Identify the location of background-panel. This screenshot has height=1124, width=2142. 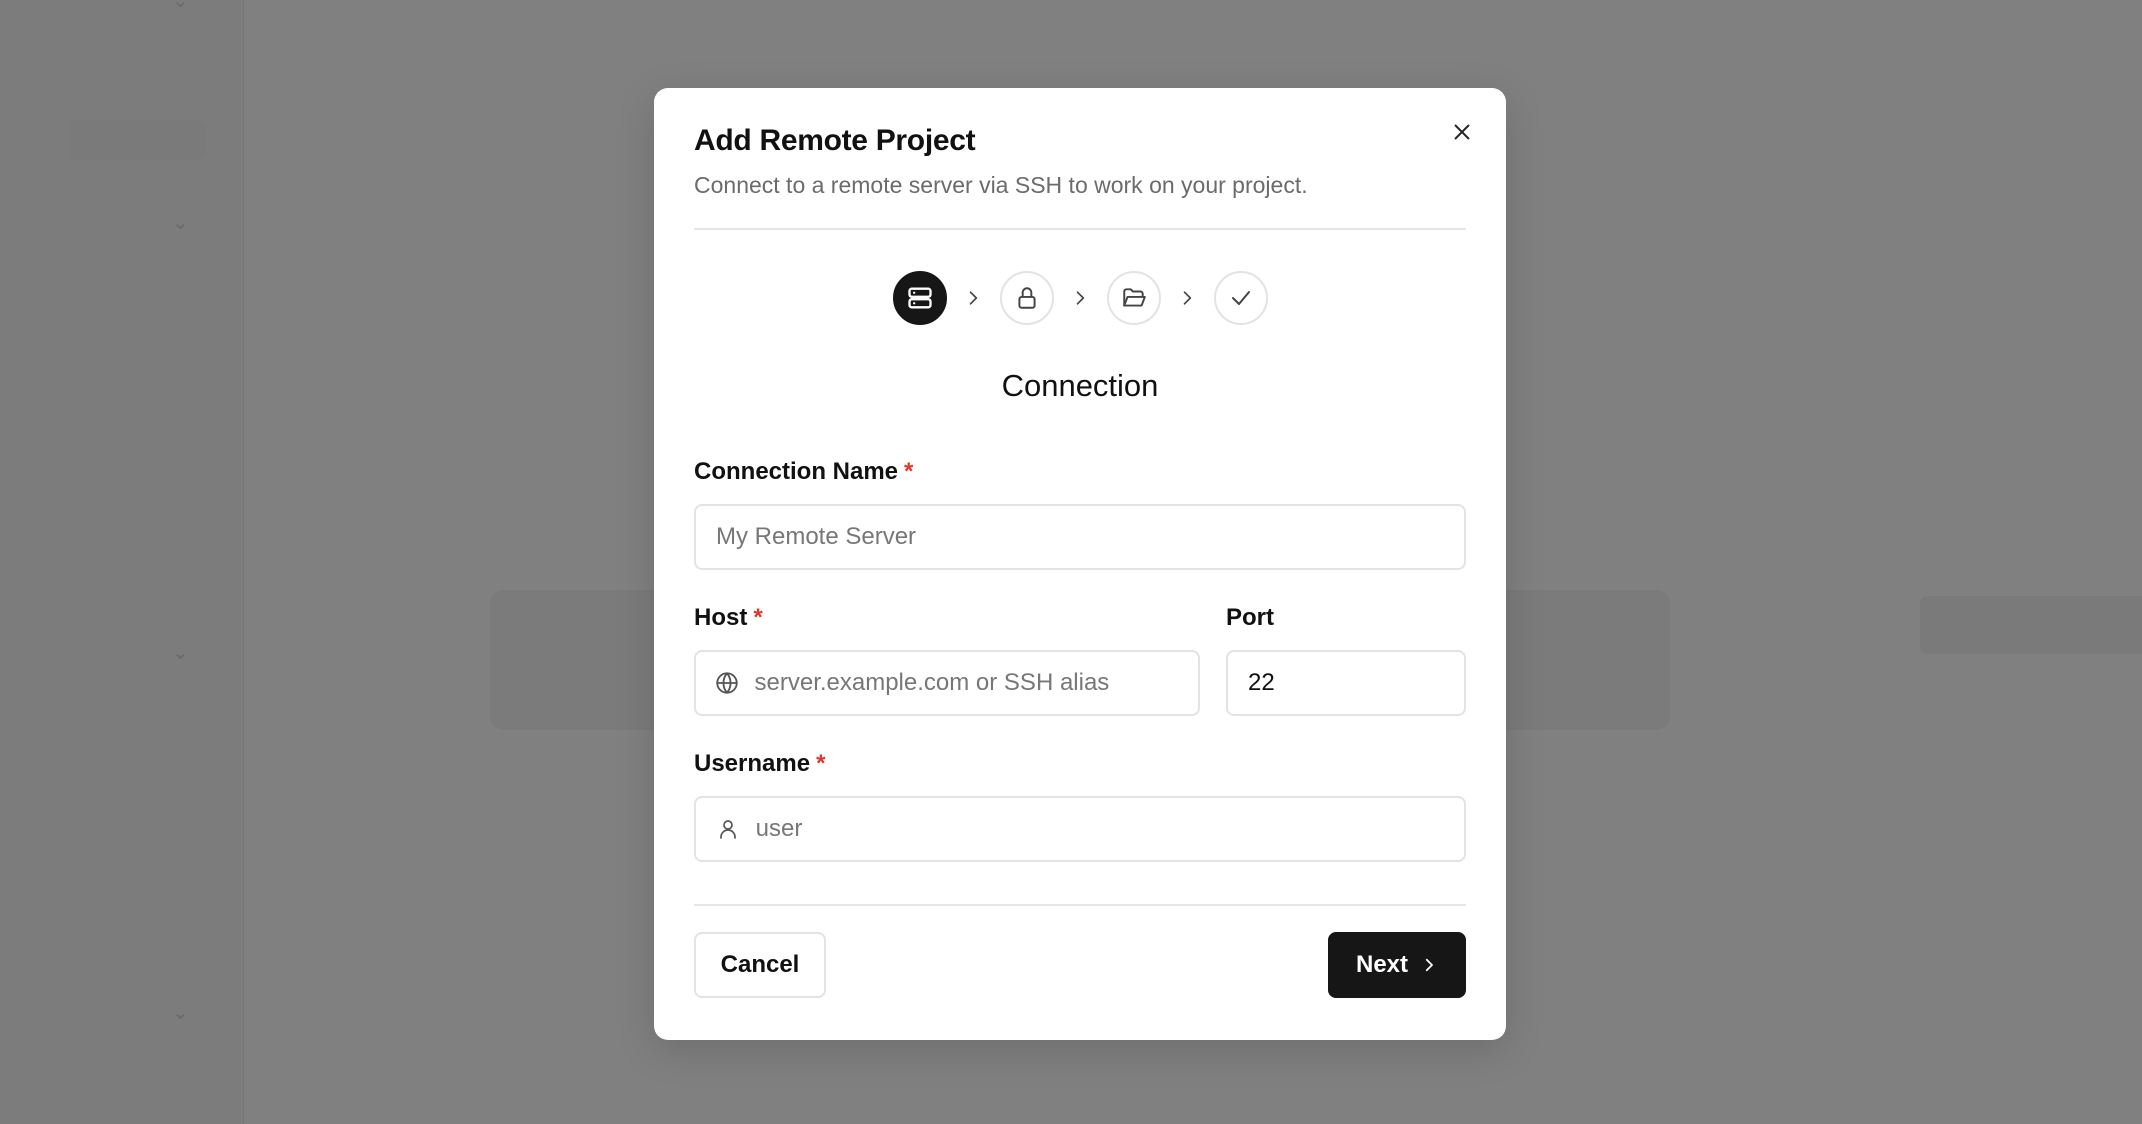
(2031, 625).